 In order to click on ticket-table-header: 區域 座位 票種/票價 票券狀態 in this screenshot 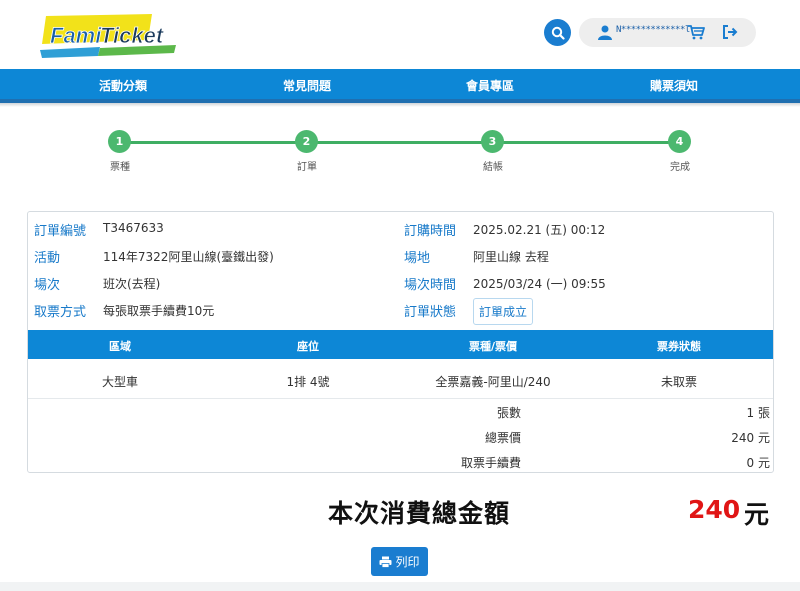, I will do `click(400, 344)`.